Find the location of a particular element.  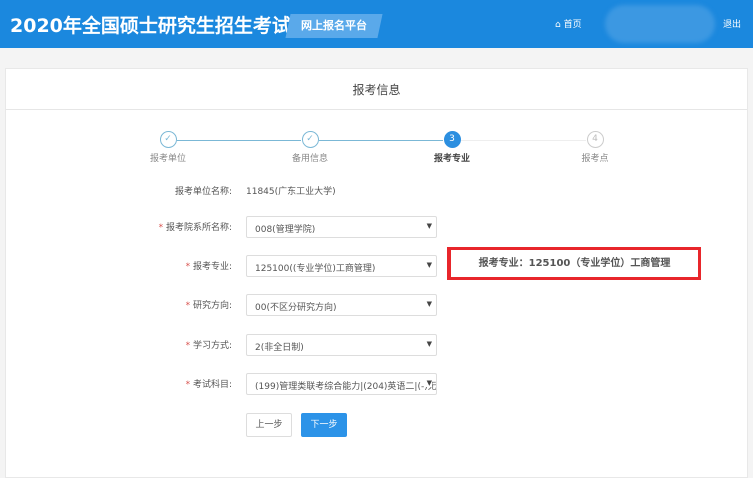

row-mode: * 学习方式: 2(非全日制) ▼ is located at coordinates (370, 345).